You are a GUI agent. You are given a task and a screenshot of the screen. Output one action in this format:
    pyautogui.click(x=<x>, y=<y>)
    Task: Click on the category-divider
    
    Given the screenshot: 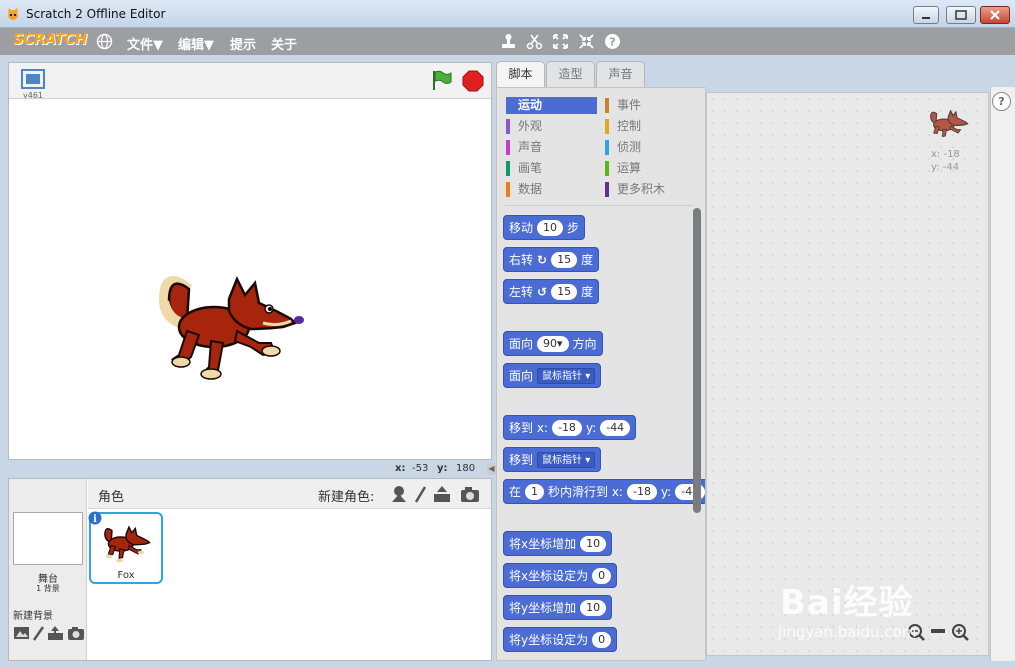 What is the action you would take?
    pyautogui.click(x=599, y=205)
    